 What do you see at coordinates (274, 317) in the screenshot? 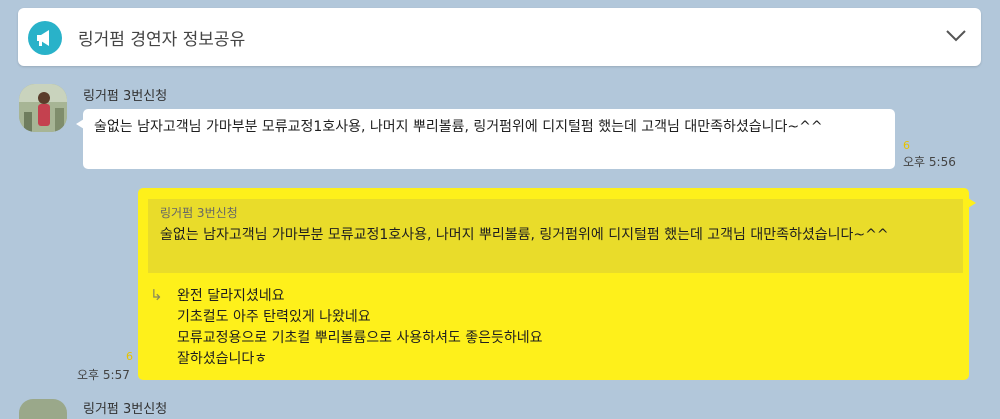
I see `reply-line: 기초컬도 아주 탄력있게 나왔네요` at bounding box center [274, 317].